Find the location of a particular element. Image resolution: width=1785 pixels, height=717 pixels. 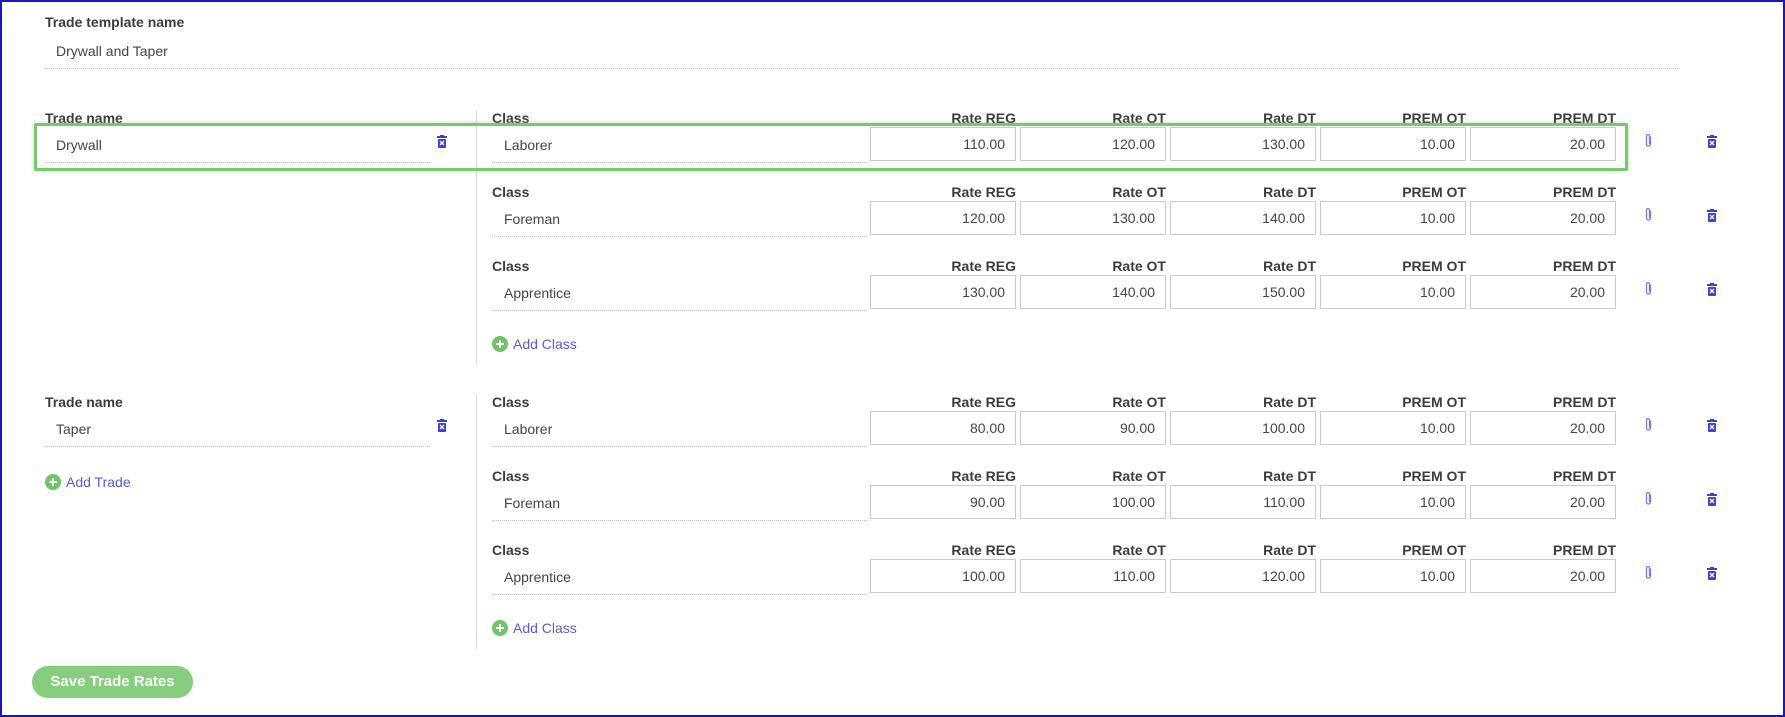

rate-reg-input: 110.00 is located at coordinates (943, 144).